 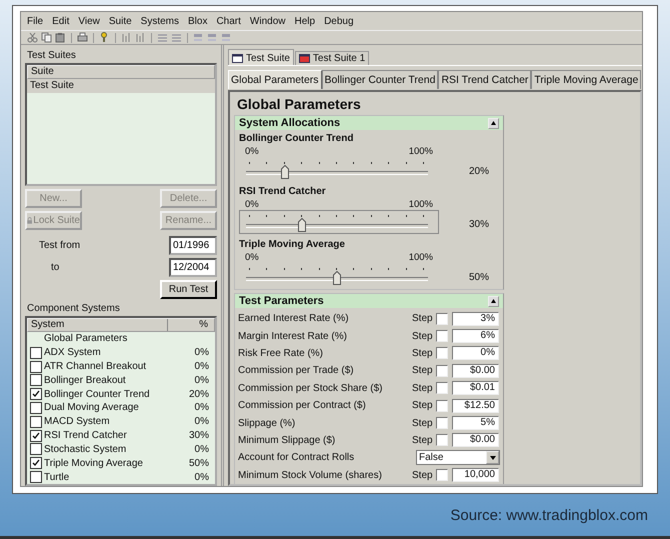 What do you see at coordinates (111, 463) in the screenshot?
I see `system-name: Triple Moving Average` at bounding box center [111, 463].